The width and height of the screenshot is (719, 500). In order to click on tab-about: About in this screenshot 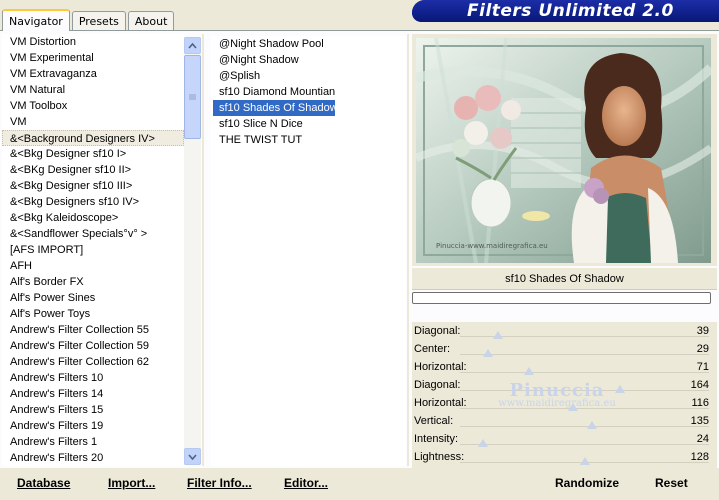, I will do `click(151, 20)`.